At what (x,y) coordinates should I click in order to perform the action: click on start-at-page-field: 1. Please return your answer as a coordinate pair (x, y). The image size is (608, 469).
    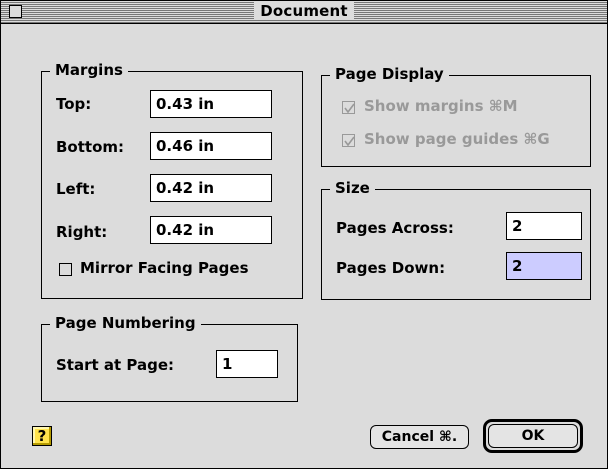
    Looking at the image, I should click on (247, 364).